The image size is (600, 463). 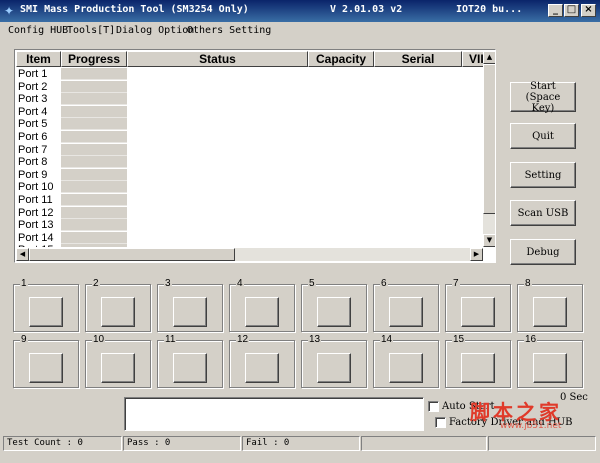 I want to click on app-icon: ✦, so click(x=9, y=11).